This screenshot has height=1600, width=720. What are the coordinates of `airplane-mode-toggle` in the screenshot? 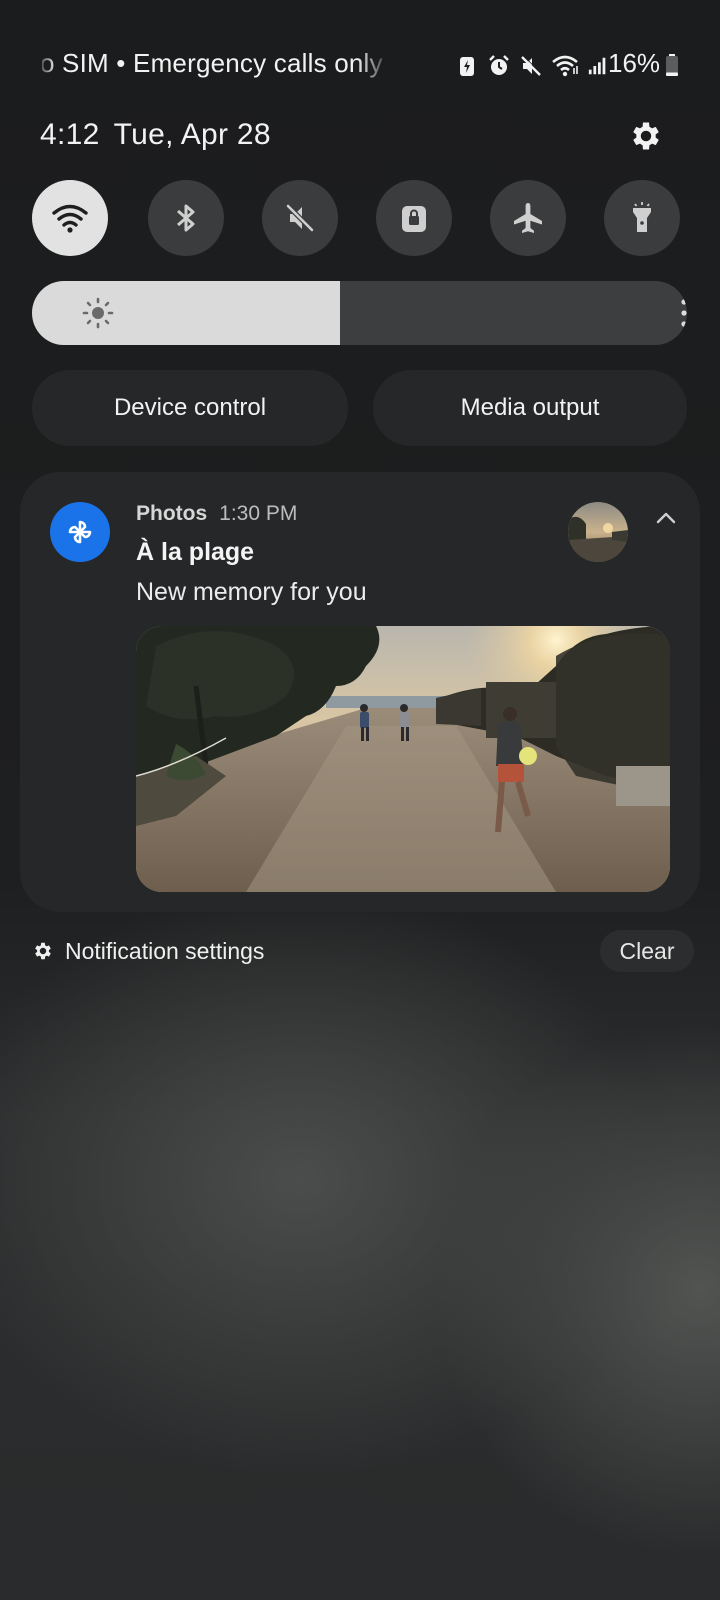 It's located at (528, 218).